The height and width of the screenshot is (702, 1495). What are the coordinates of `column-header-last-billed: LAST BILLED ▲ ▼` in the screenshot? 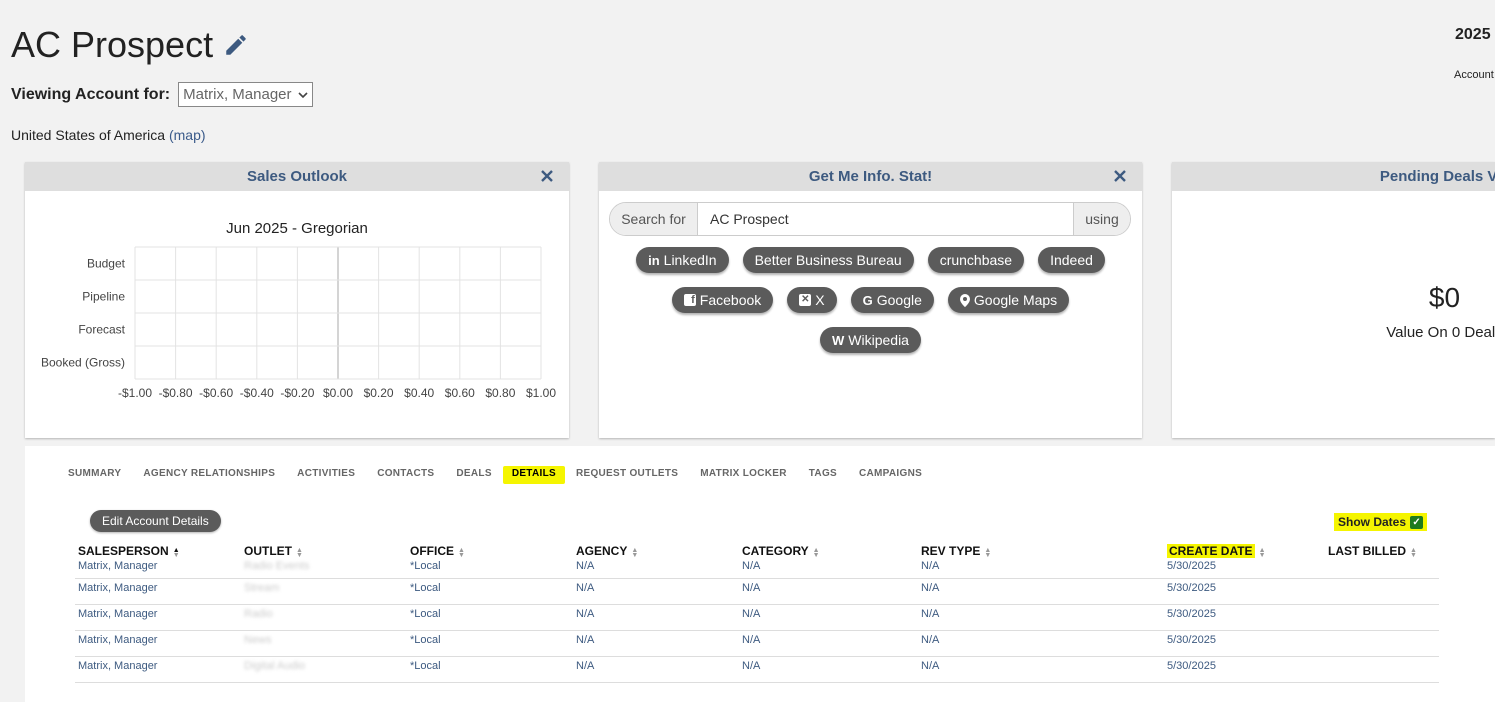 It's located at (1382, 551).